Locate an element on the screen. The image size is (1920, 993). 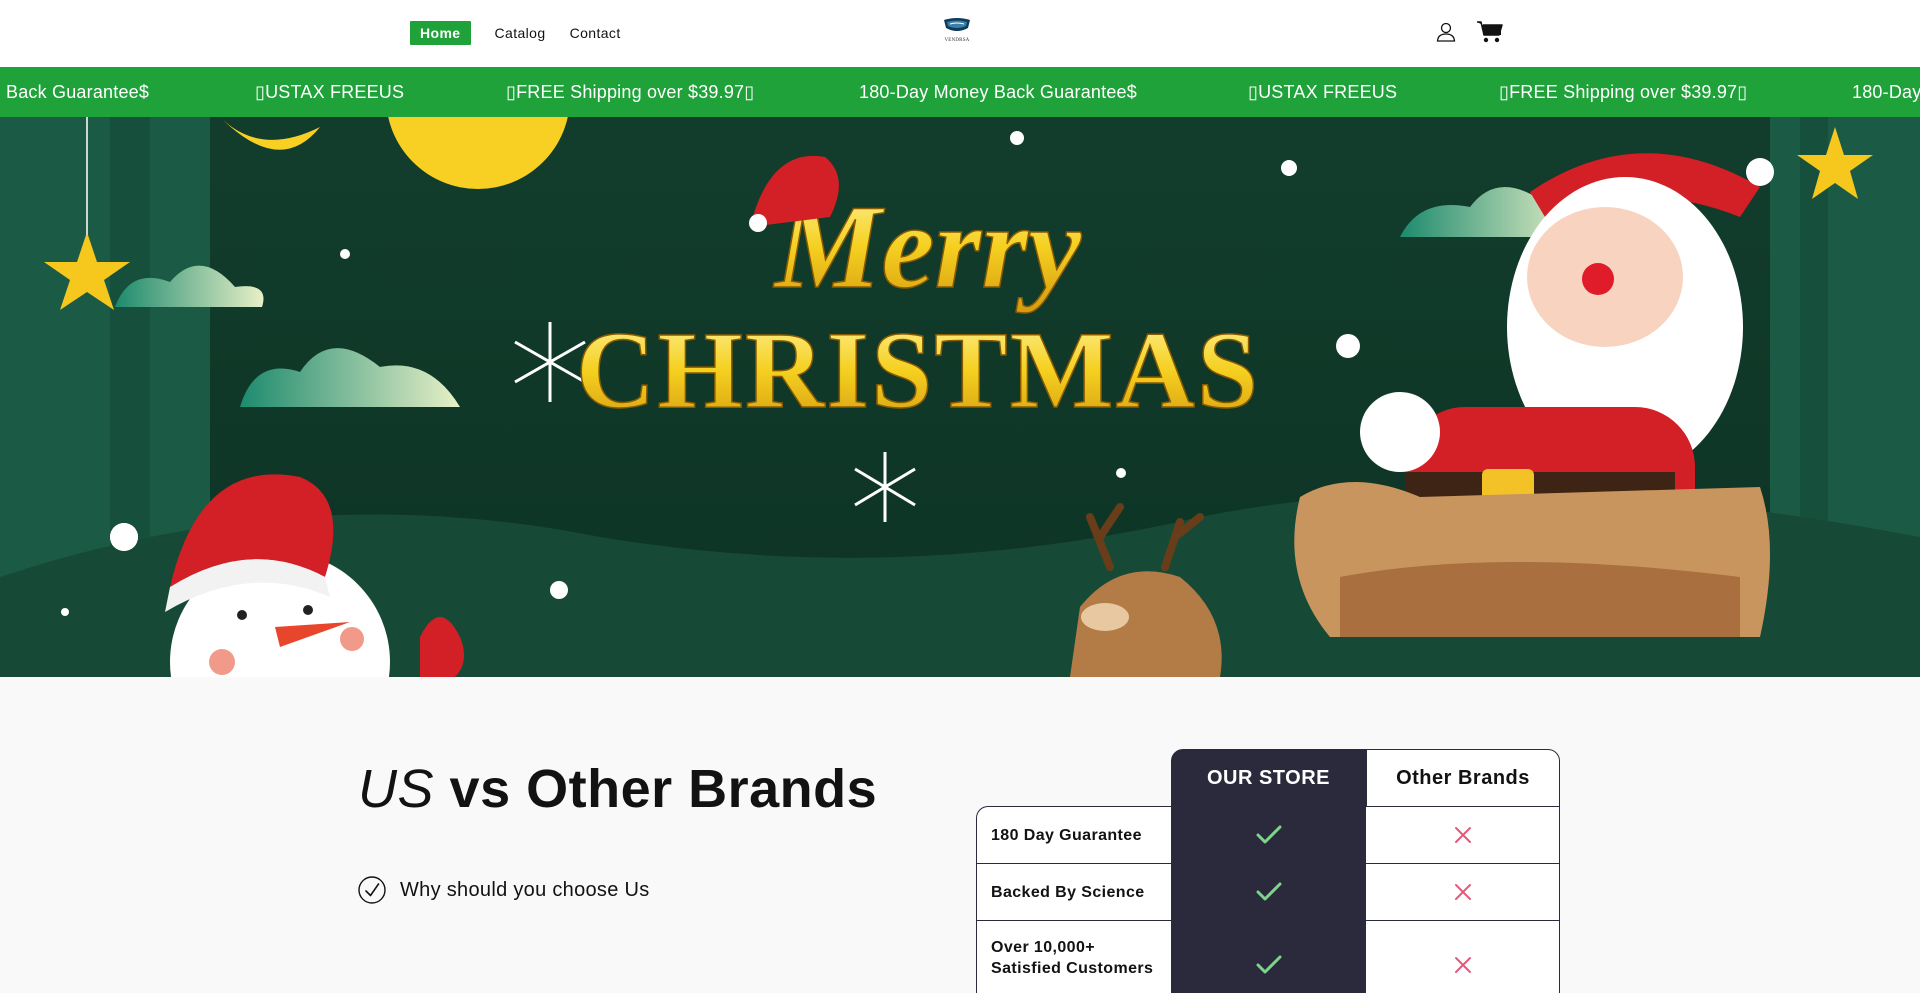
column-header-our-store: OUR STORE is located at coordinates (1268, 778).